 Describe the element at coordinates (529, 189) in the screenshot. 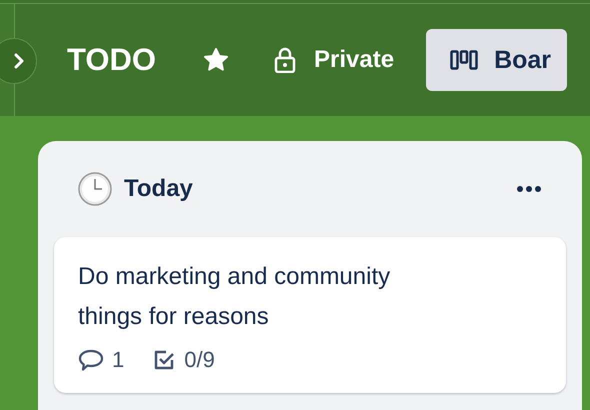

I see `more-icon` at that location.